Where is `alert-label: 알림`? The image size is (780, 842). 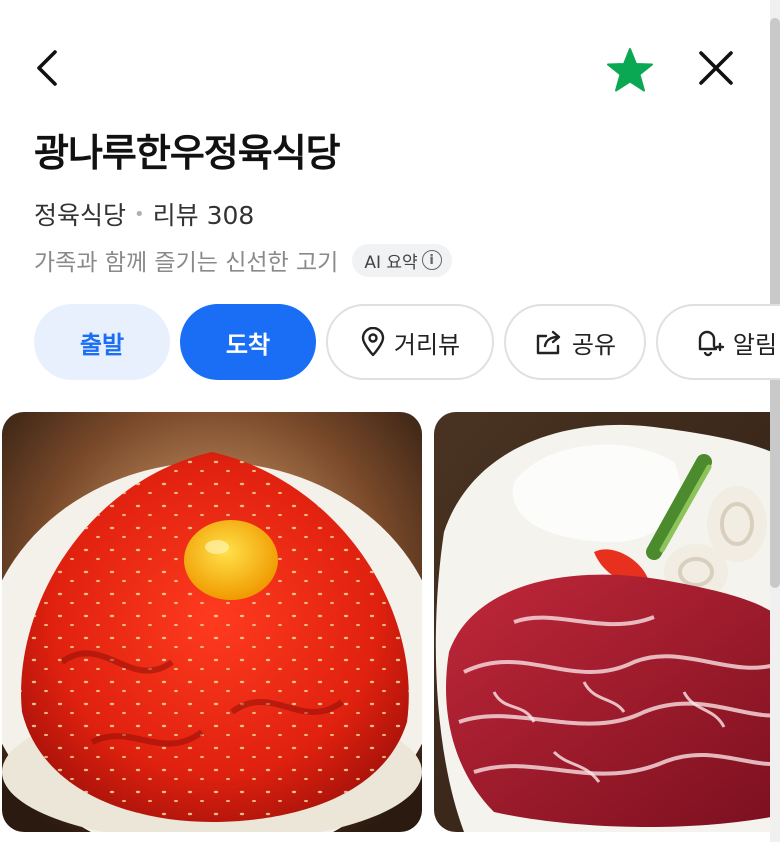 alert-label: 알림 is located at coordinates (755, 344).